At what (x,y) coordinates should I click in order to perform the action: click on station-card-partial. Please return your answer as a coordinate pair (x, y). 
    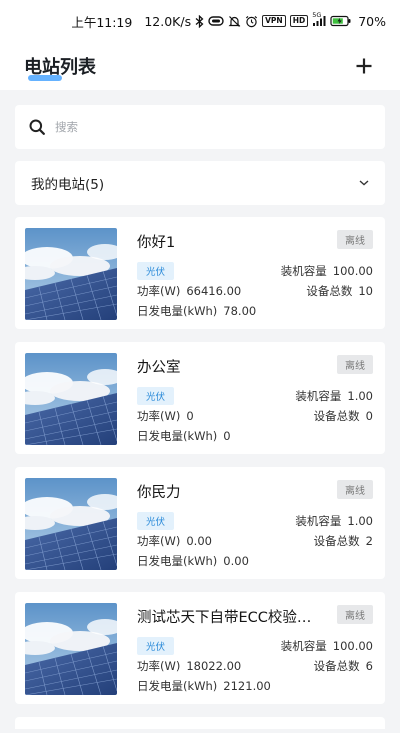
    Looking at the image, I should click on (200, 723).